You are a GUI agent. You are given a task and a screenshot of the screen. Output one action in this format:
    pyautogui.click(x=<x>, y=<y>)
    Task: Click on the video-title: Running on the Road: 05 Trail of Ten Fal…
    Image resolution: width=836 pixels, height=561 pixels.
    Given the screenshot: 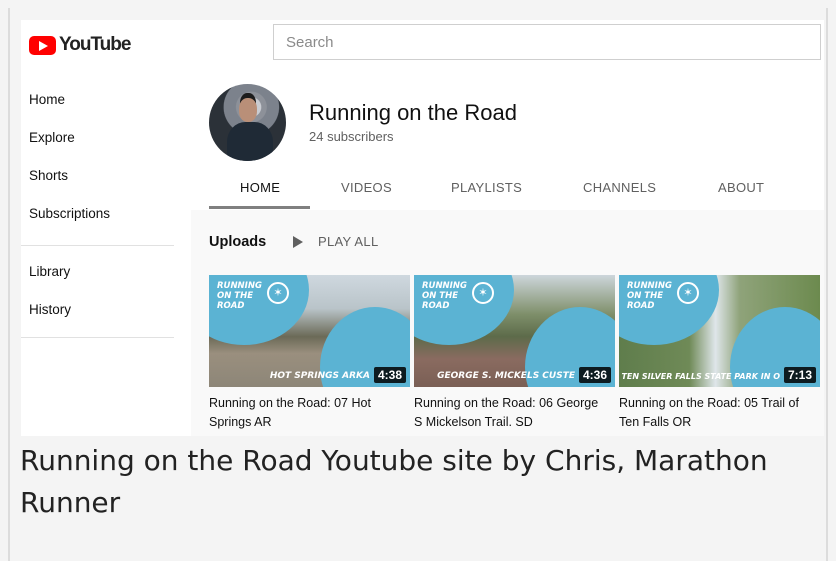 What is the action you would take?
    pyautogui.click(x=714, y=413)
    